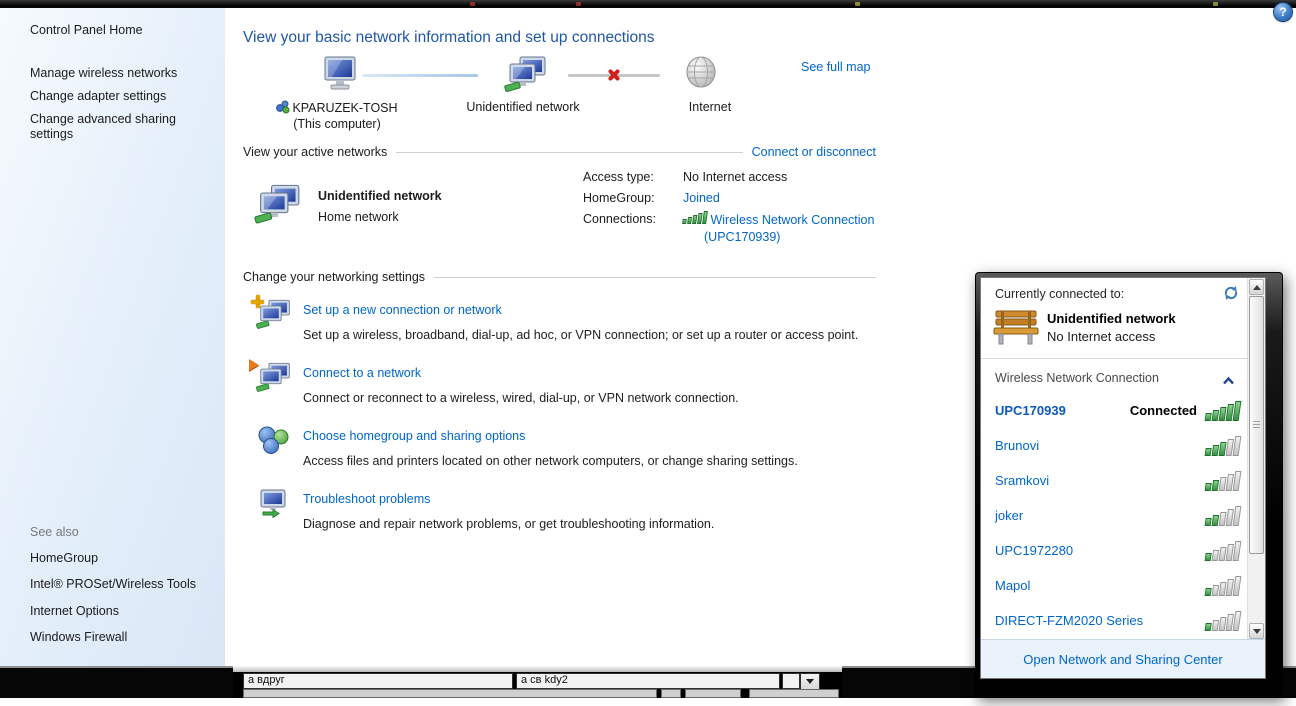 The image size is (1296, 706). I want to click on wifi-network-row: Sramkovi, so click(1114, 480).